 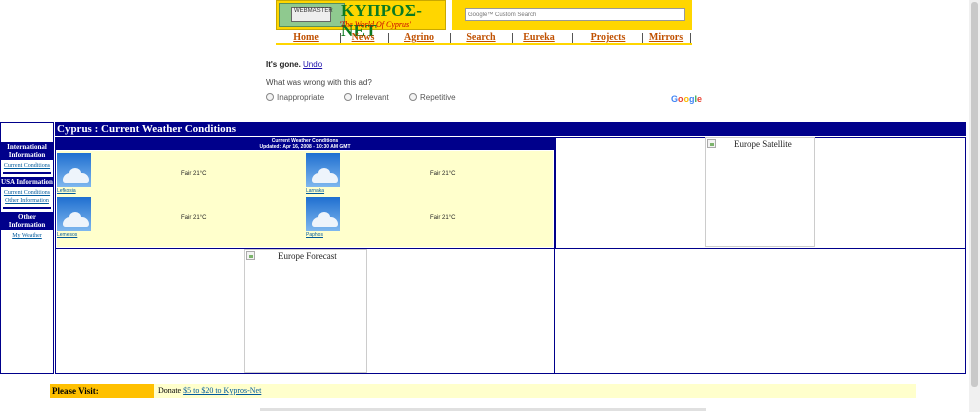 I want to click on europe-forecast-image: Europe Forecast, so click(x=305, y=311).